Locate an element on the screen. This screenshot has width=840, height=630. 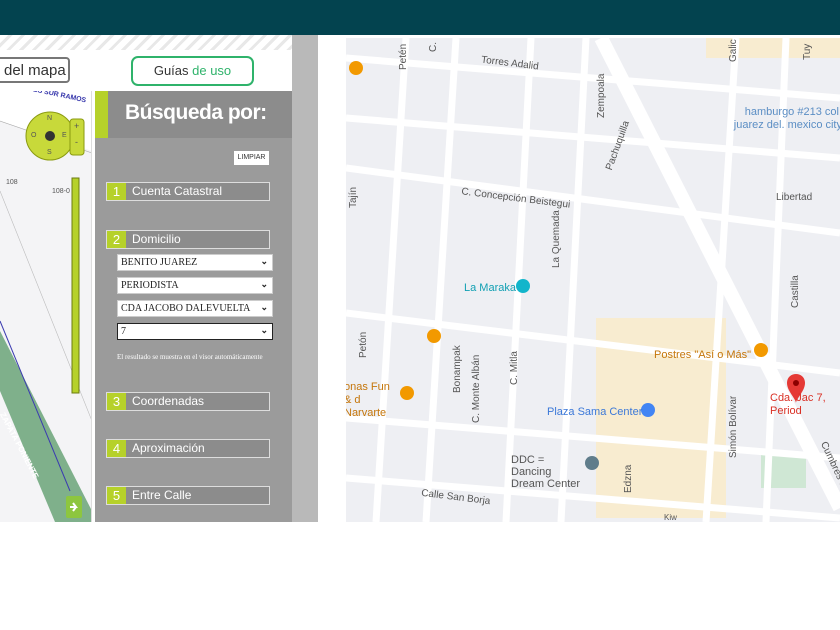
place-label-ddc: DDC = Dancing Dream Center is located at coordinates (548, 472).